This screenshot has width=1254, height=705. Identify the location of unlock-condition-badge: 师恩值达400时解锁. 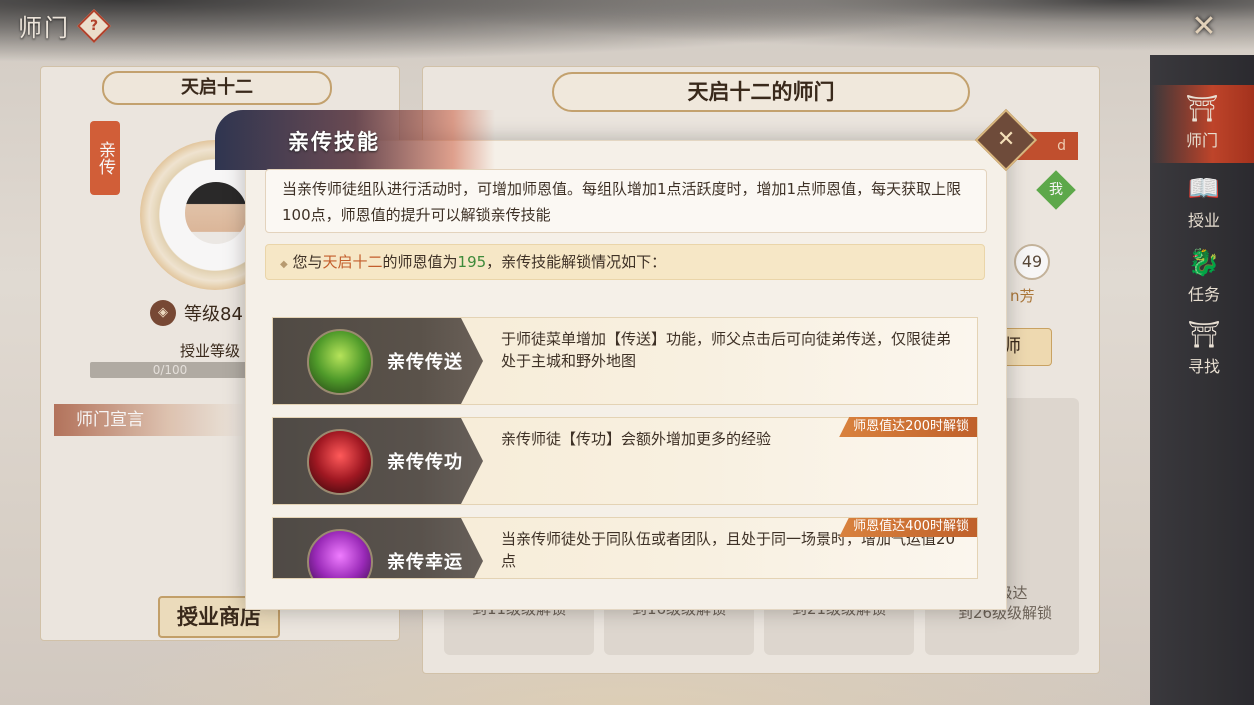
(908, 527).